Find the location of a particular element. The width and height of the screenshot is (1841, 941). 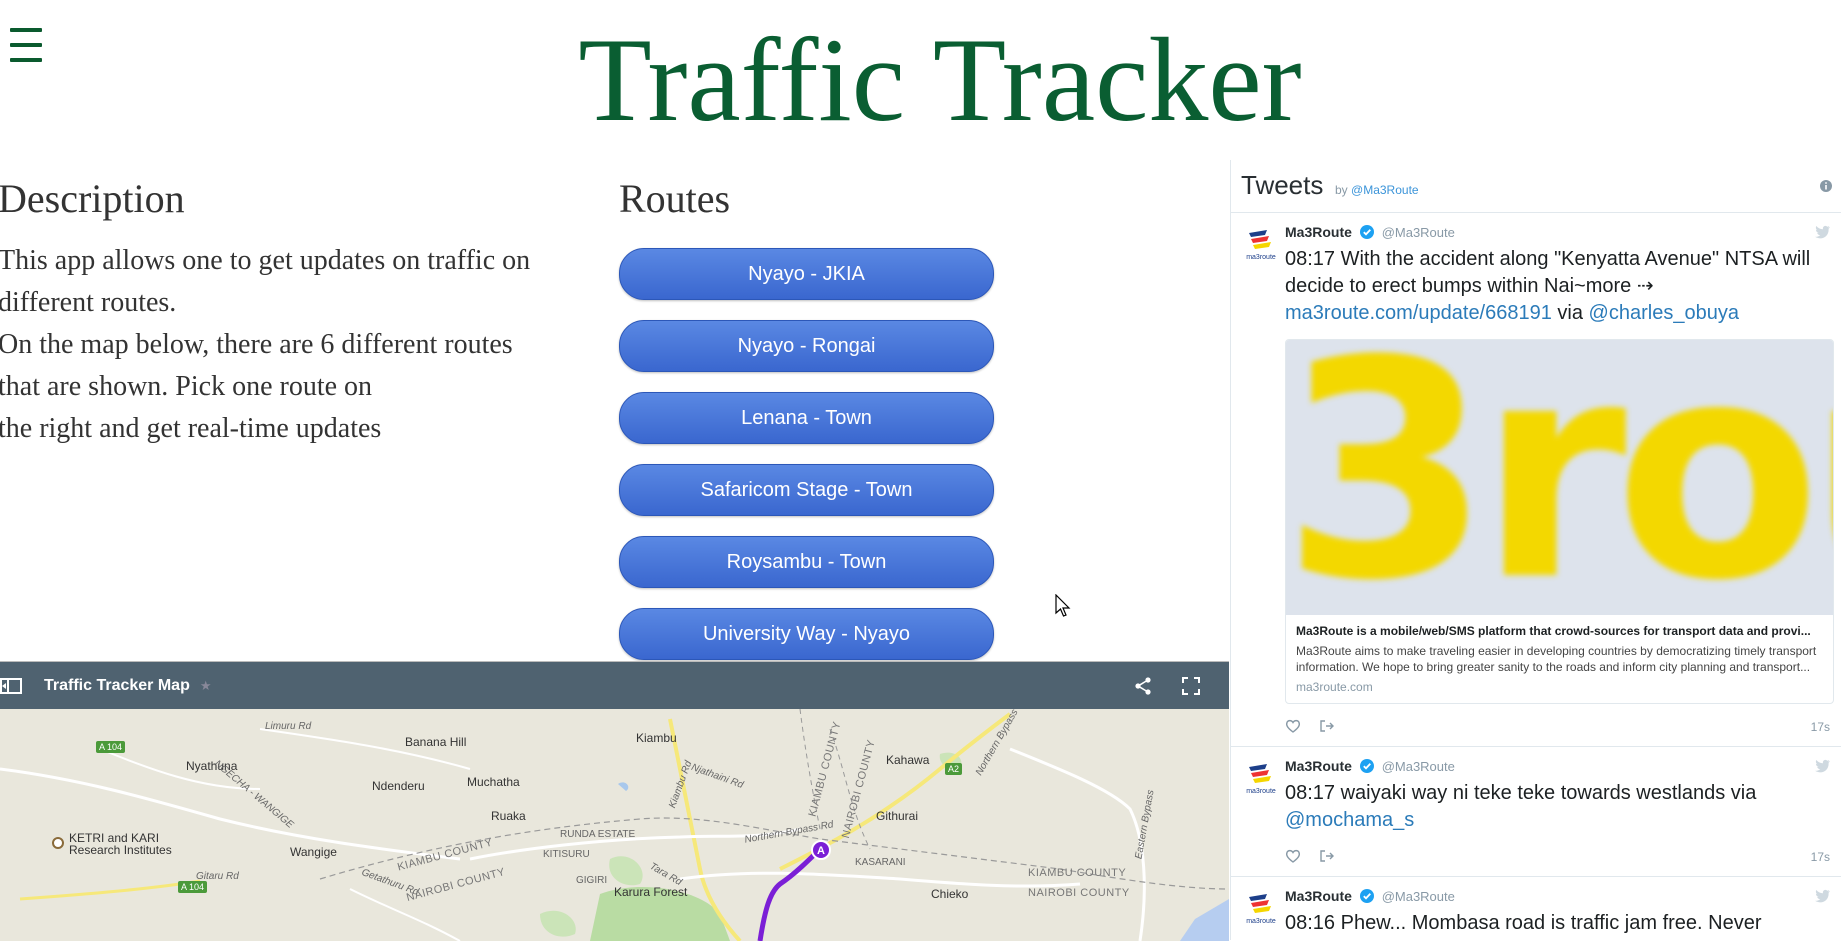

map-header: Traffic Tracker Map ★ is located at coordinates (614, 685).